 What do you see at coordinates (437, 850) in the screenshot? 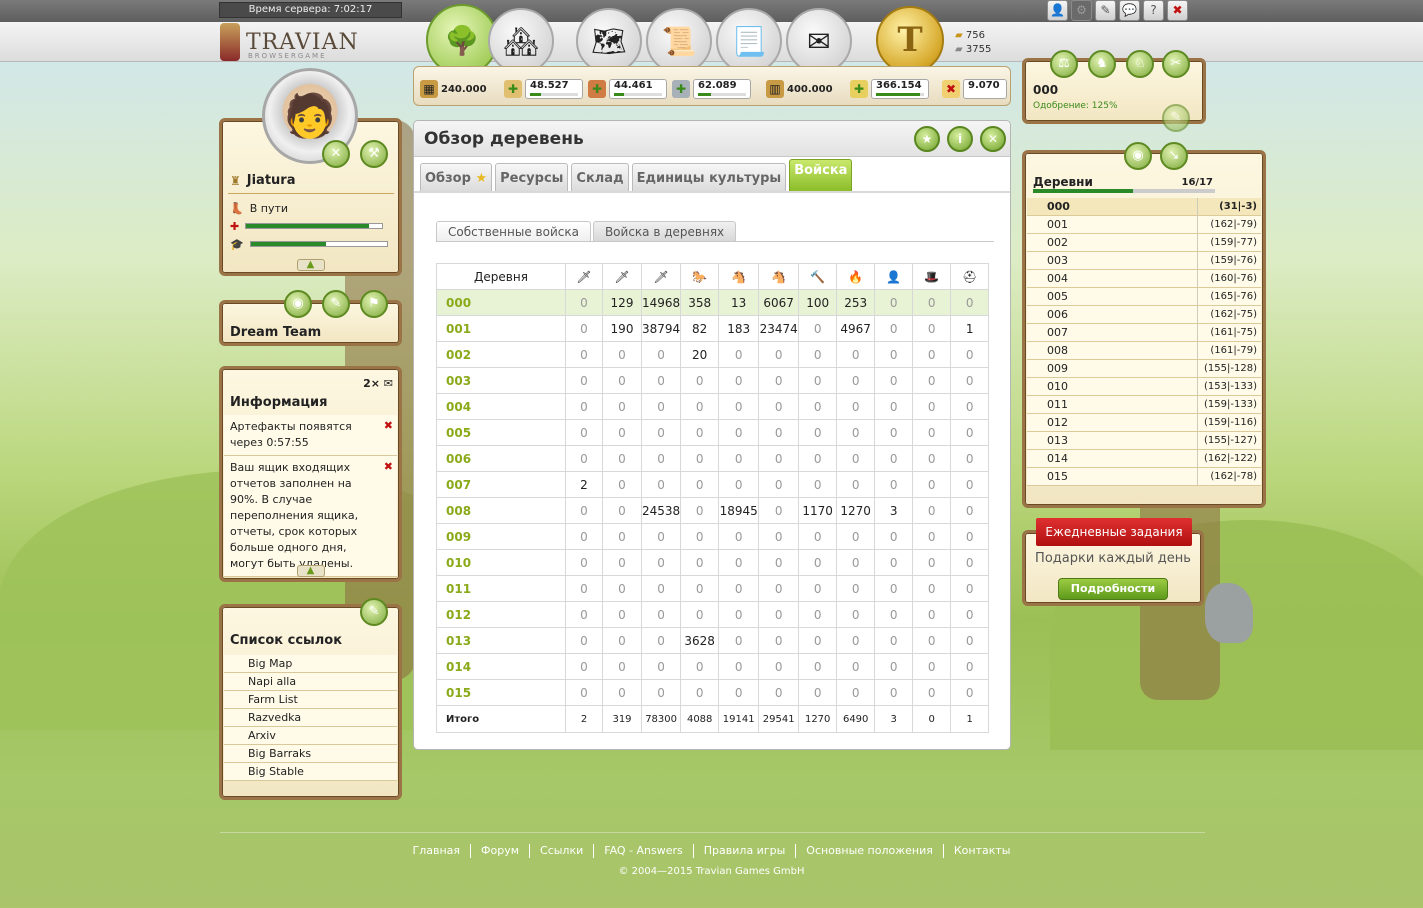
I see `footer-link: Главная` at bounding box center [437, 850].